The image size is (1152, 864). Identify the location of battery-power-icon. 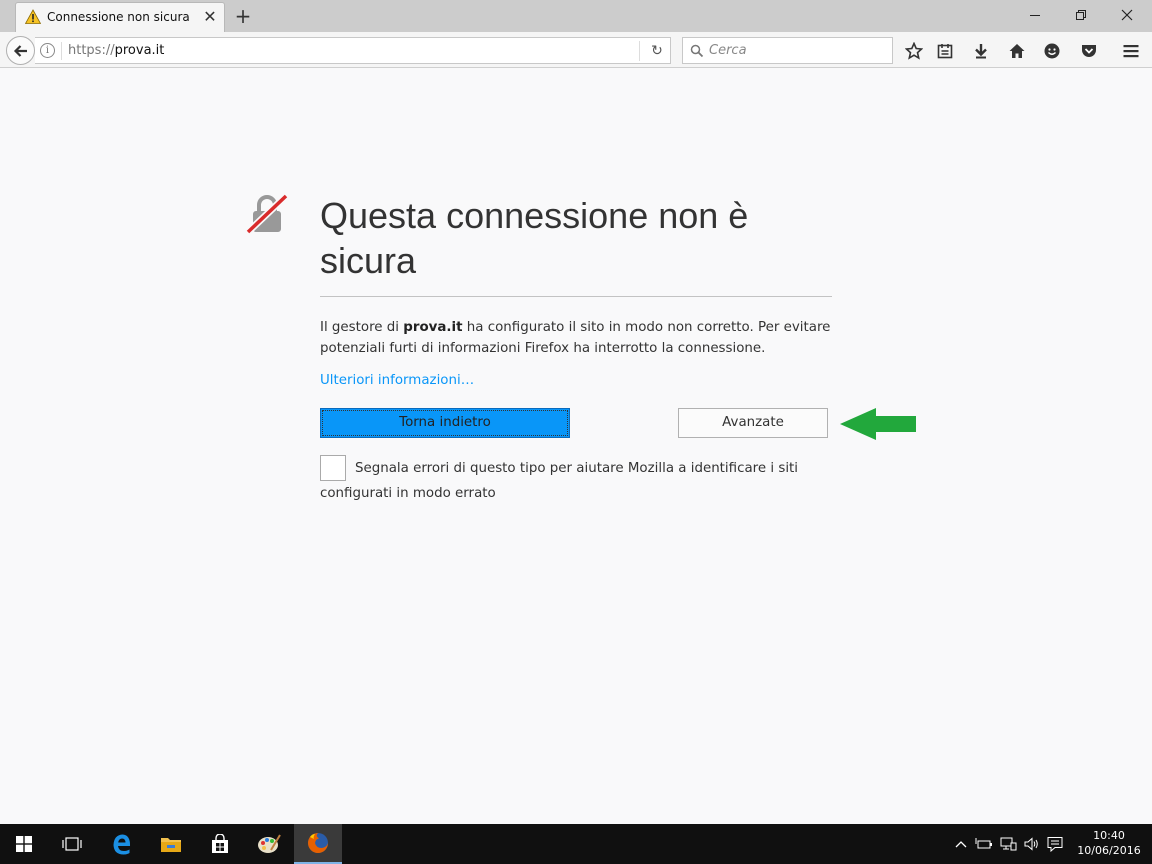
(984, 844).